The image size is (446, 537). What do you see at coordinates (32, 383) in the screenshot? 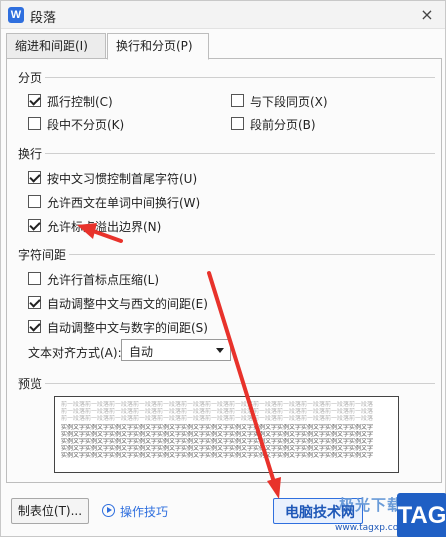
I see `section-title-preview: 预览` at bounding box center [32, 383].